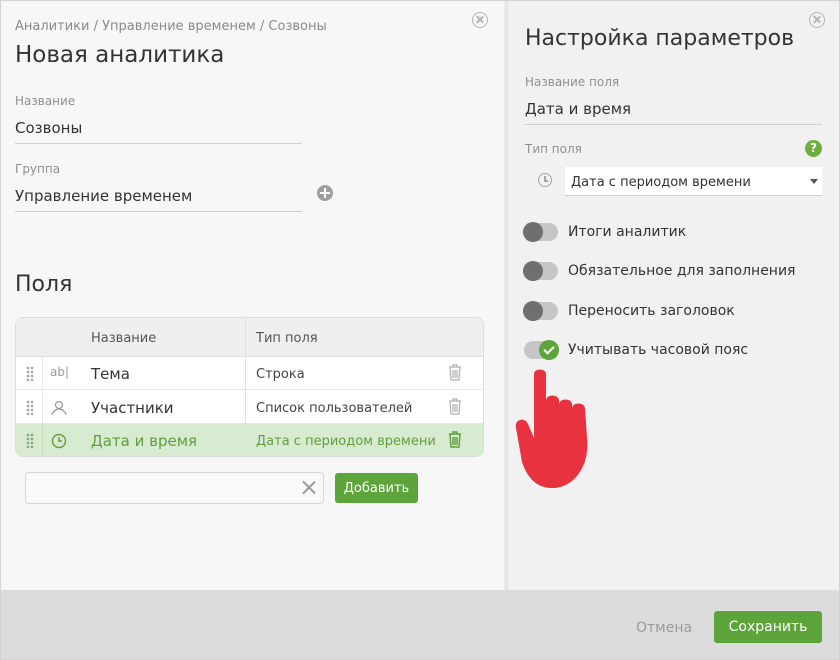 This screenshot has height=660, width=840. I want to click on row-type: Дата с периодом времени, so click(346, 441).